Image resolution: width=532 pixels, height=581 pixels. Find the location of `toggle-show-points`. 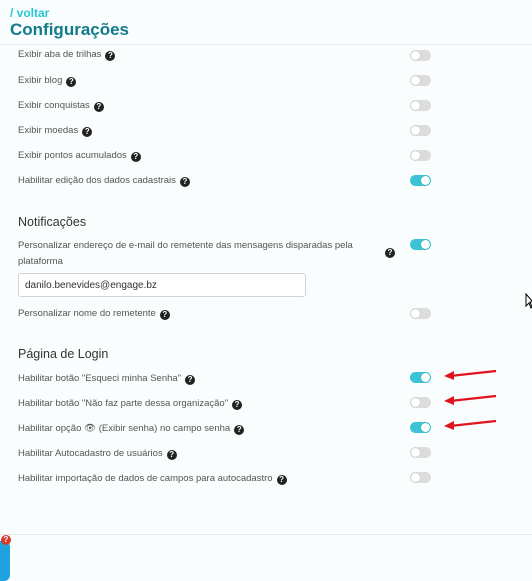

toggle-show-points is located at coordinates (420, 155).